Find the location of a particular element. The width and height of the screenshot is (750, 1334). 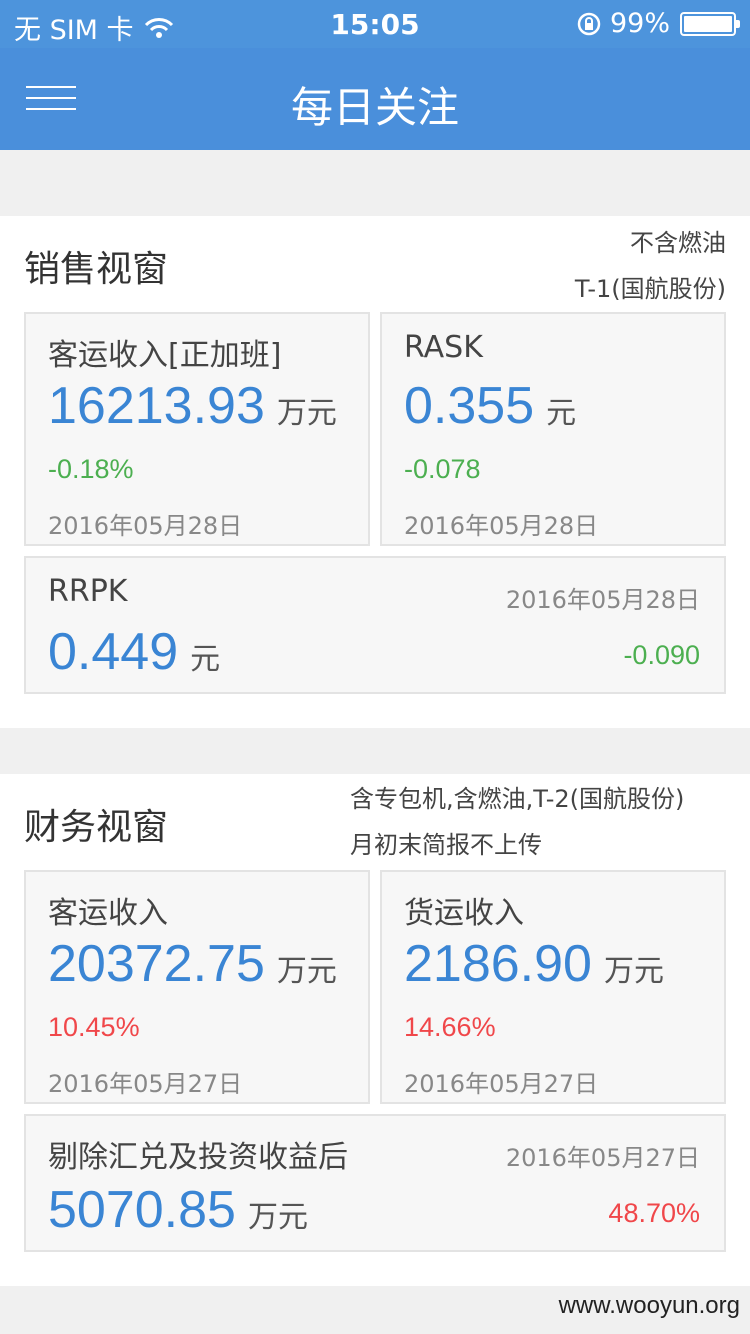

card-change: 48.70% is located at coordinates (654, 1213).